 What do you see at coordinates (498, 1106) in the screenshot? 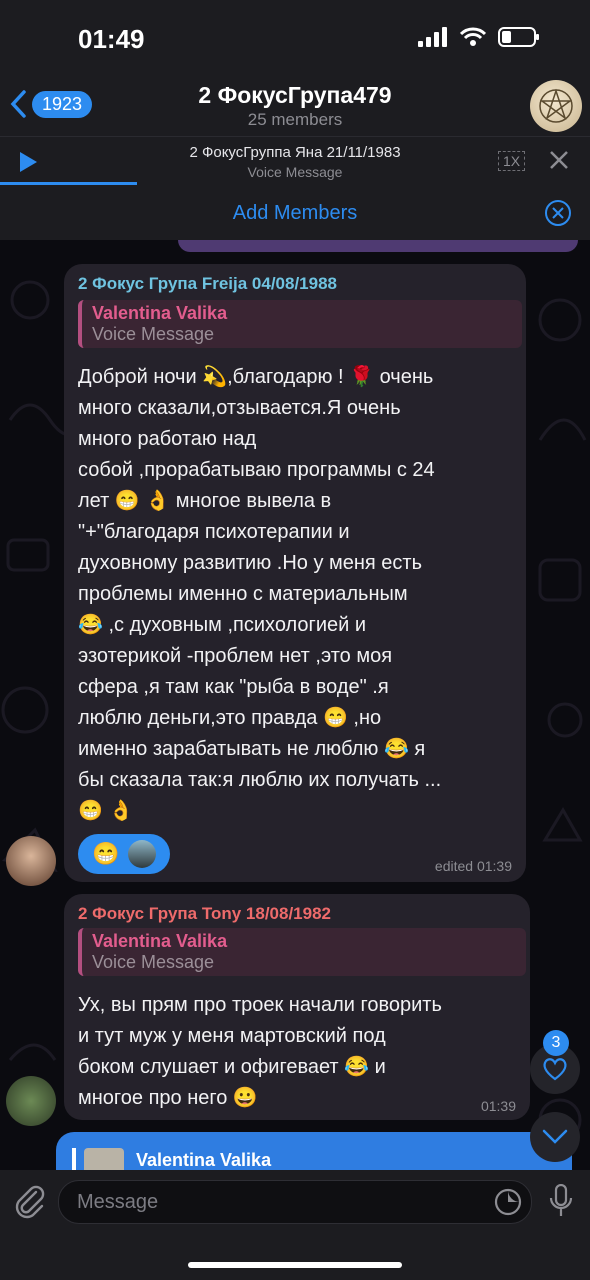
I see `message-timestamp: 01:39` at bounding box center [498, 1106].